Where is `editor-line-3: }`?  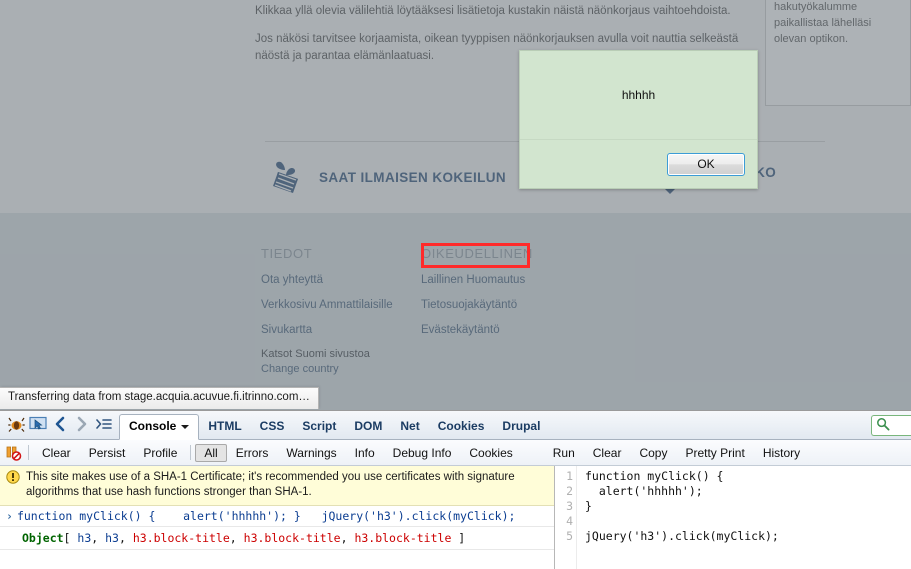
editor-line-3: } is located at coordinates (588, 506).